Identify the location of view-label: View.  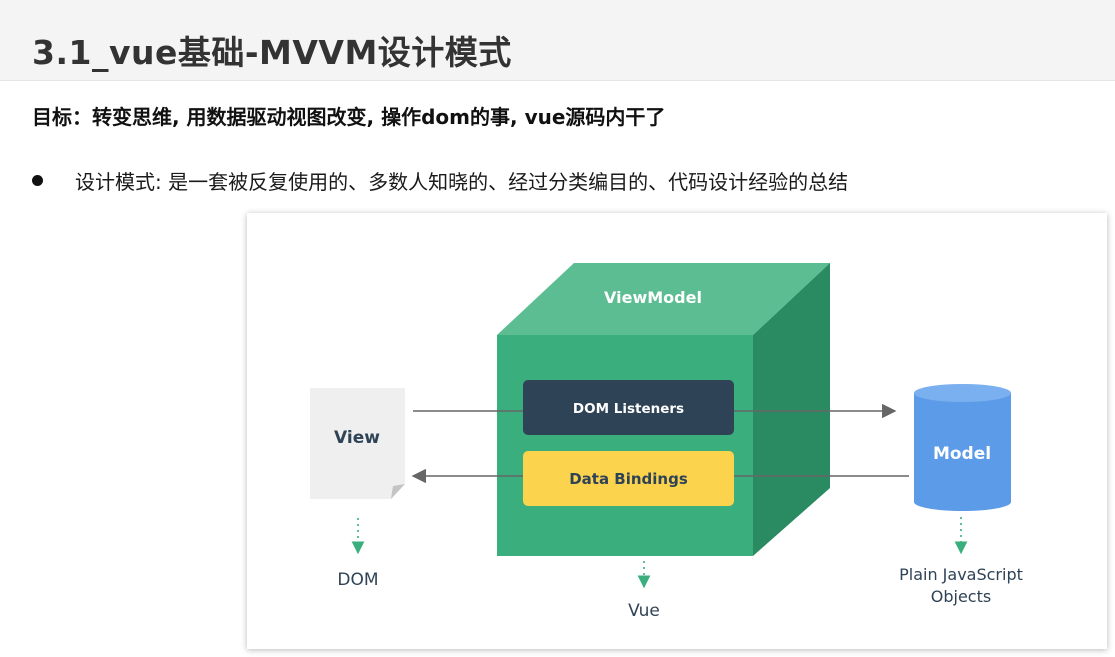
(357, 438).